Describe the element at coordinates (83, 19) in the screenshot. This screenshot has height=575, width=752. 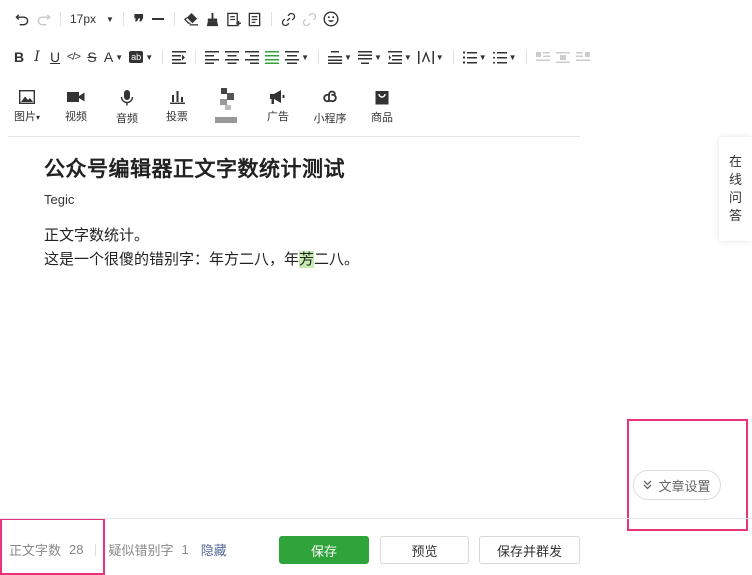
I see `font-size-value: 17px` at that location.